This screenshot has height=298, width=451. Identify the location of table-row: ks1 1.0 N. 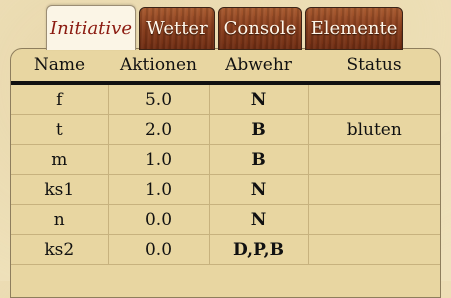
(225, 189).